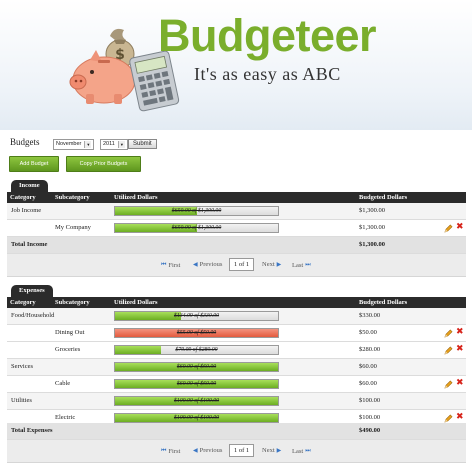 The image size is (472, 472). What do you see at coordinates (368, 332) in the screenshot?
I see `budgeted-cell: $50.00` at bounding box center [368, 332].